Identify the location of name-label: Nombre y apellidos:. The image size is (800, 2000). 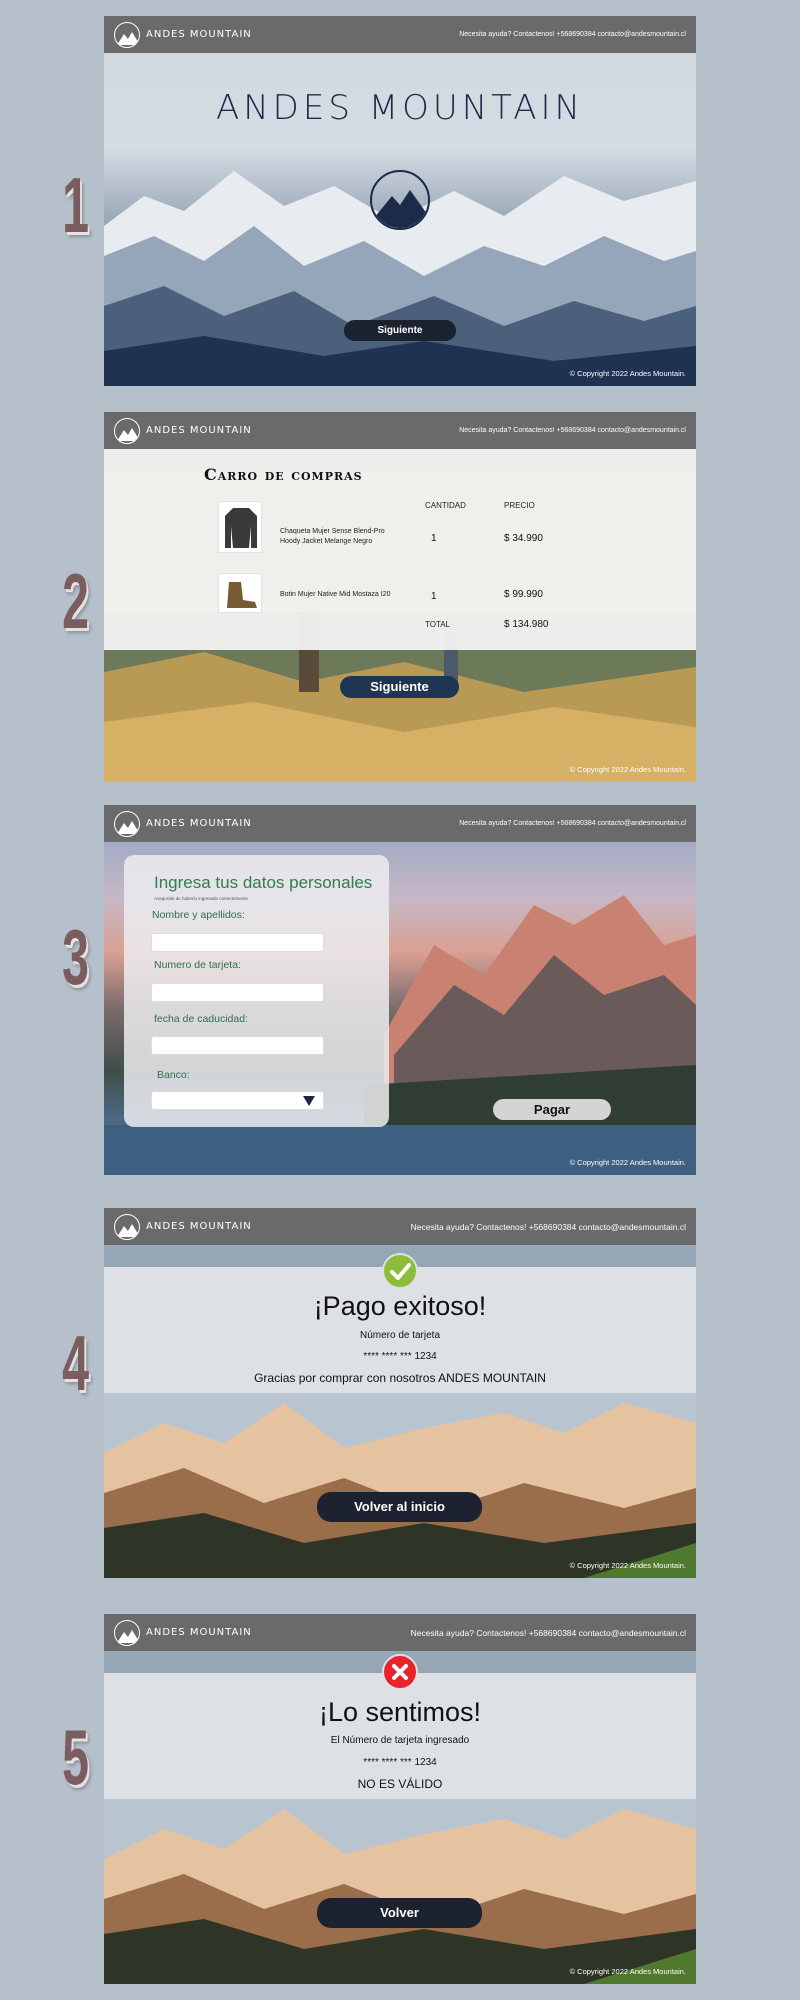
(198, 915).